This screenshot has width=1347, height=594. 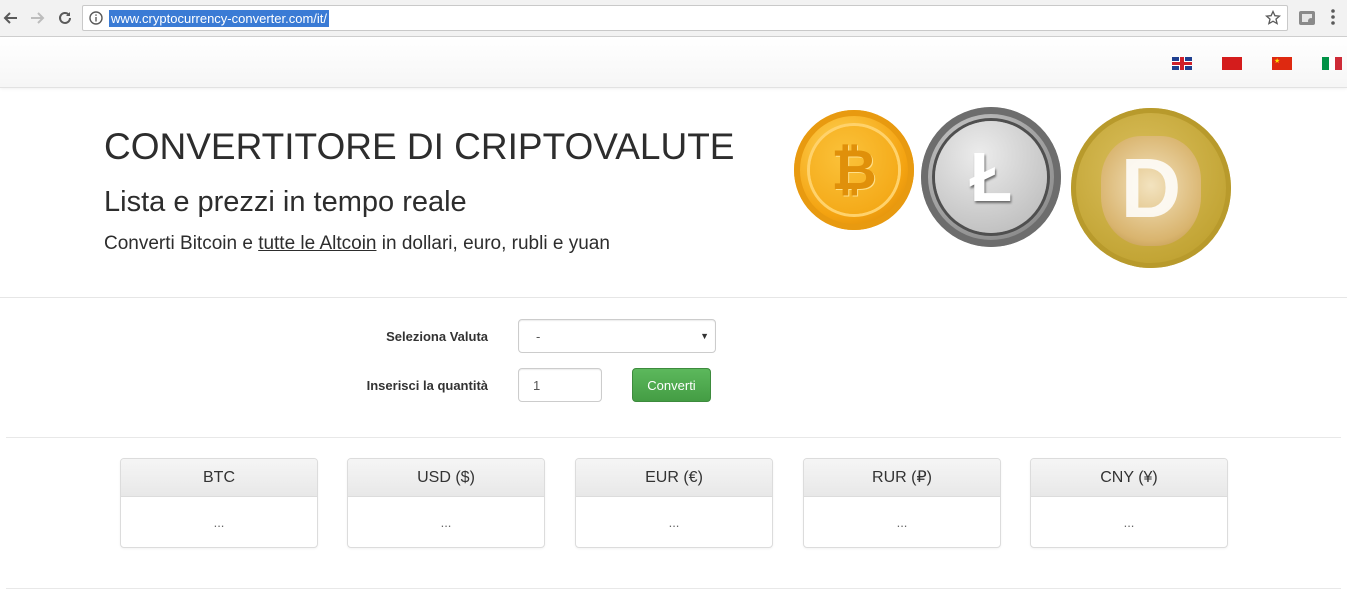 What do you see at coordinates (1129, 478) in the screenshot?
I see `panel-header: CNY (¥)` at bounding box center [1129, 478].